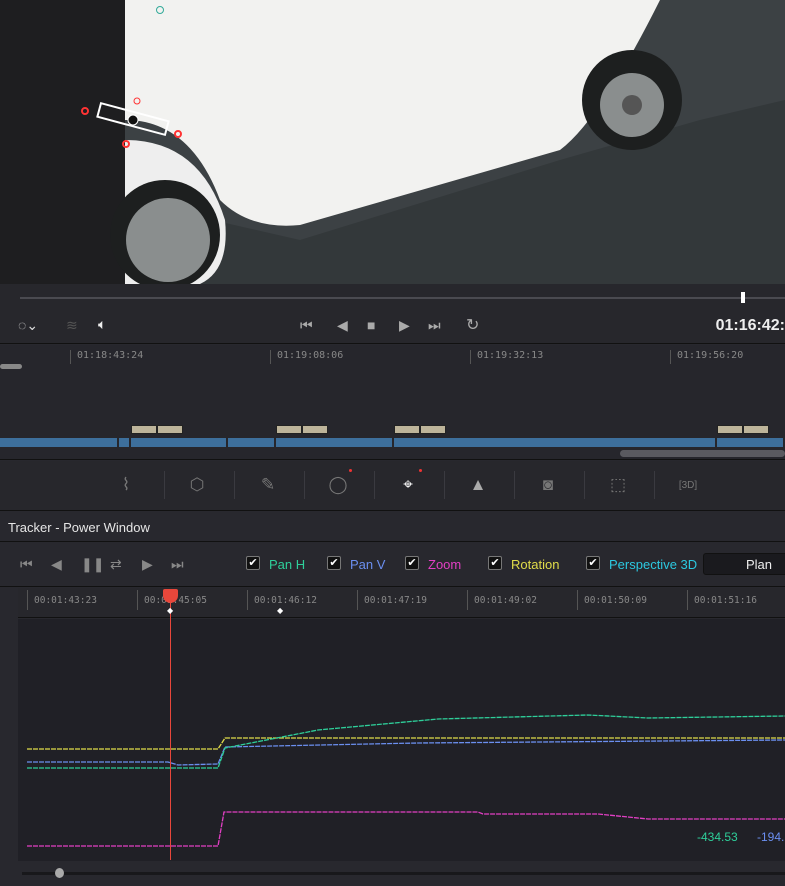 Image resolution: width=785 pixels, height=886 pixels. I want to click on loop-icon: ↻, so click(472, 325).